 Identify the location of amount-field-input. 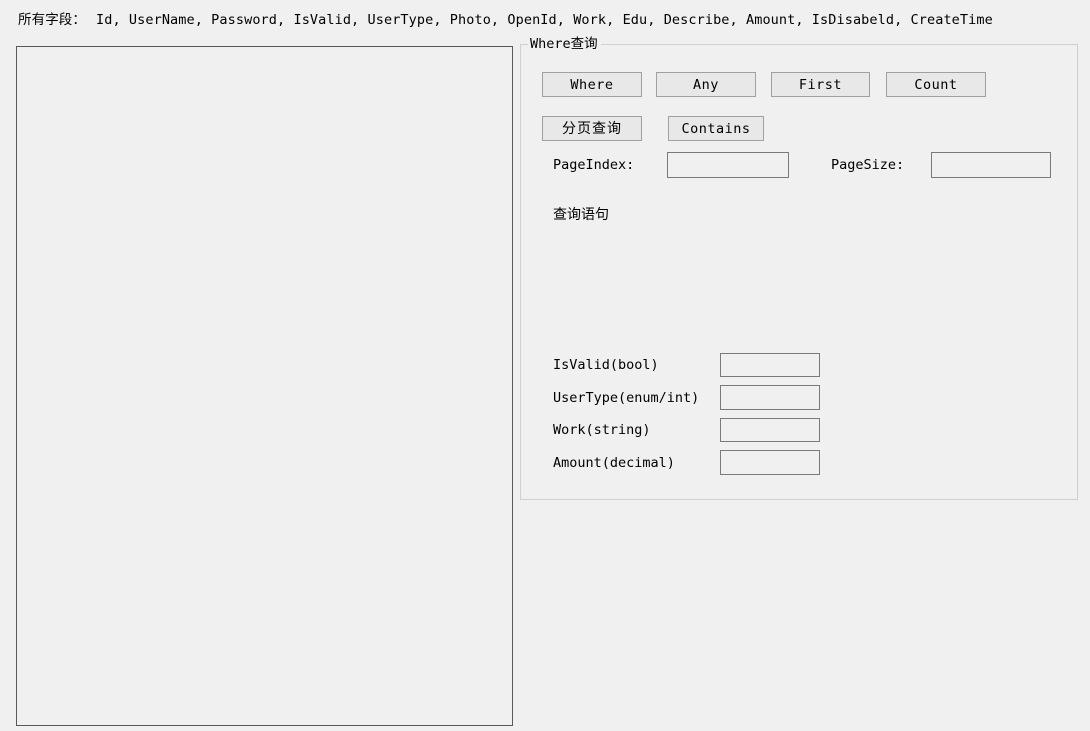
(770, 462).